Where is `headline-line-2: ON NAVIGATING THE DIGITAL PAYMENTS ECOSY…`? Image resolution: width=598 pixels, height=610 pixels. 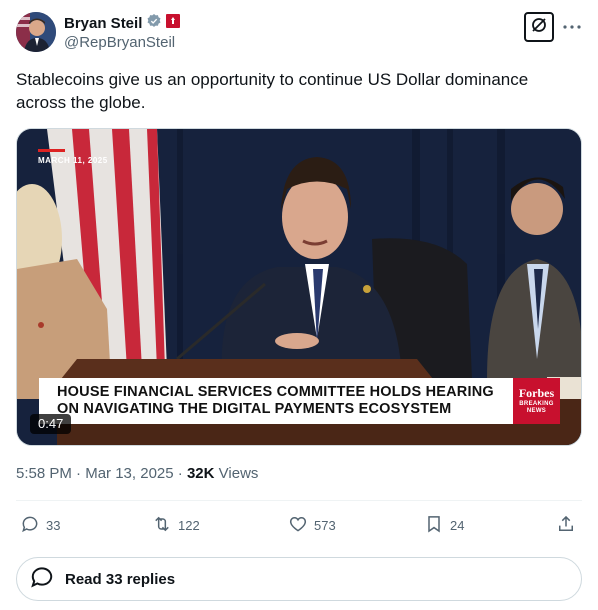 headline-line-2: ON NAVIGATING THE DIGITAL PAYMENTS ECOSY… is located at coordinates (254, 409).